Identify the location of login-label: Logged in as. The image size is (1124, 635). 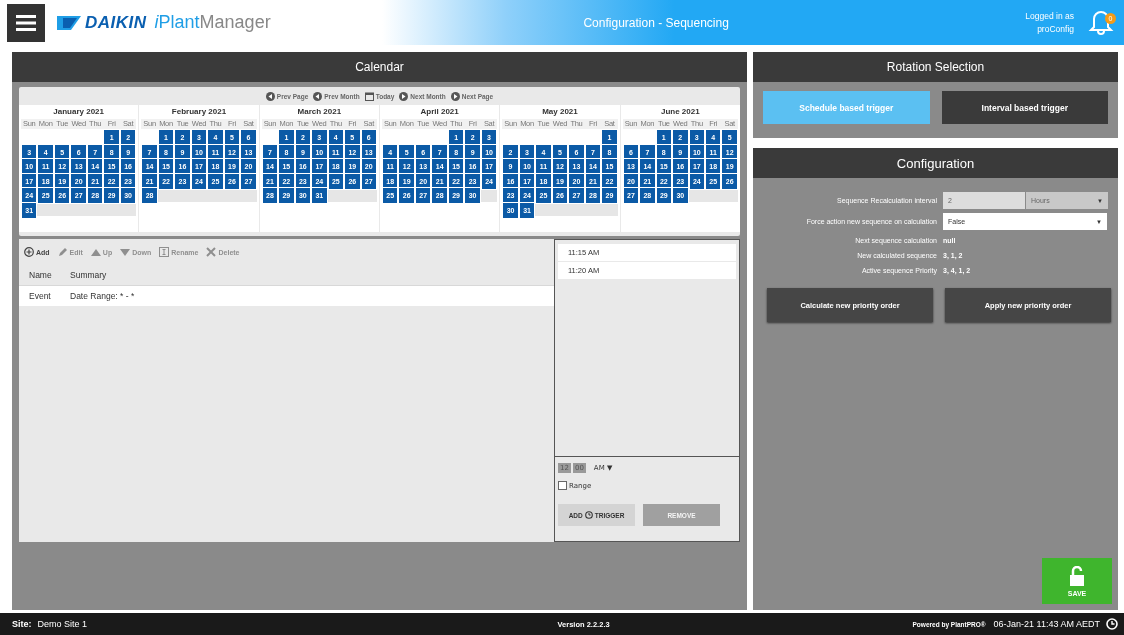
(1049, 16).